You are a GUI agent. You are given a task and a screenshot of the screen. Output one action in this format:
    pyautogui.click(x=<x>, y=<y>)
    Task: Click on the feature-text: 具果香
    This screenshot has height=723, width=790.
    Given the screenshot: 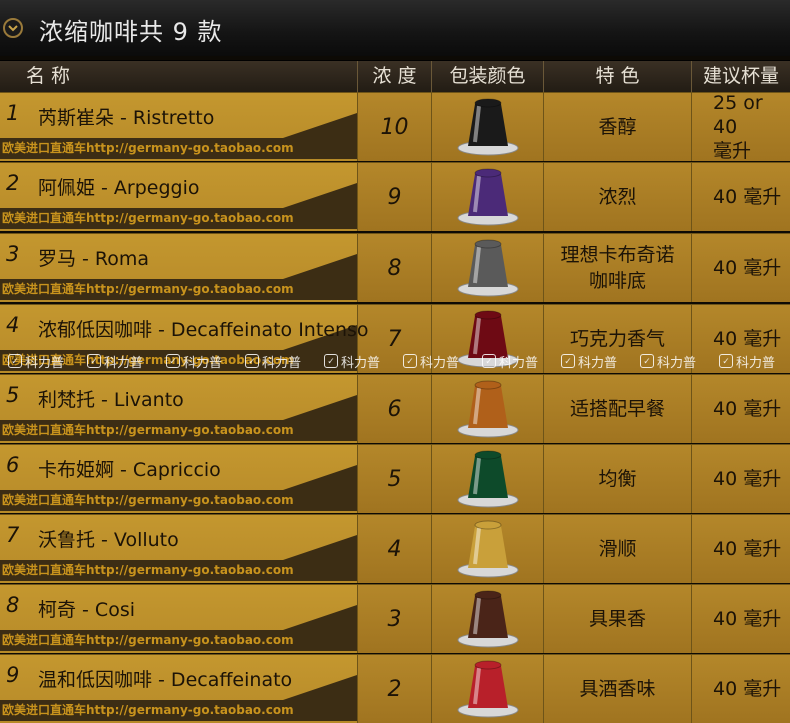 What is the action you would take?
    pyautogui.click(x=617, y=619)
    